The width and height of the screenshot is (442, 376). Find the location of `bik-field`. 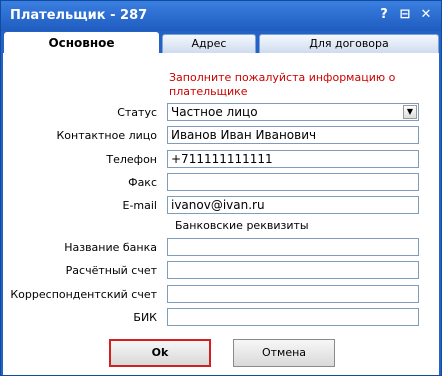

bik-field is located at coordinates (293, 317).